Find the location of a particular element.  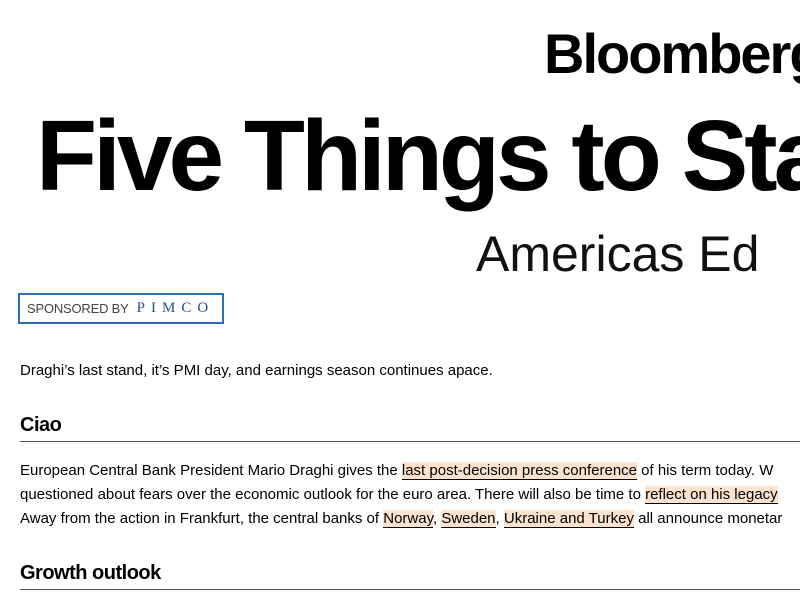

text: of his term today. W is located at coordinates (705, 470).